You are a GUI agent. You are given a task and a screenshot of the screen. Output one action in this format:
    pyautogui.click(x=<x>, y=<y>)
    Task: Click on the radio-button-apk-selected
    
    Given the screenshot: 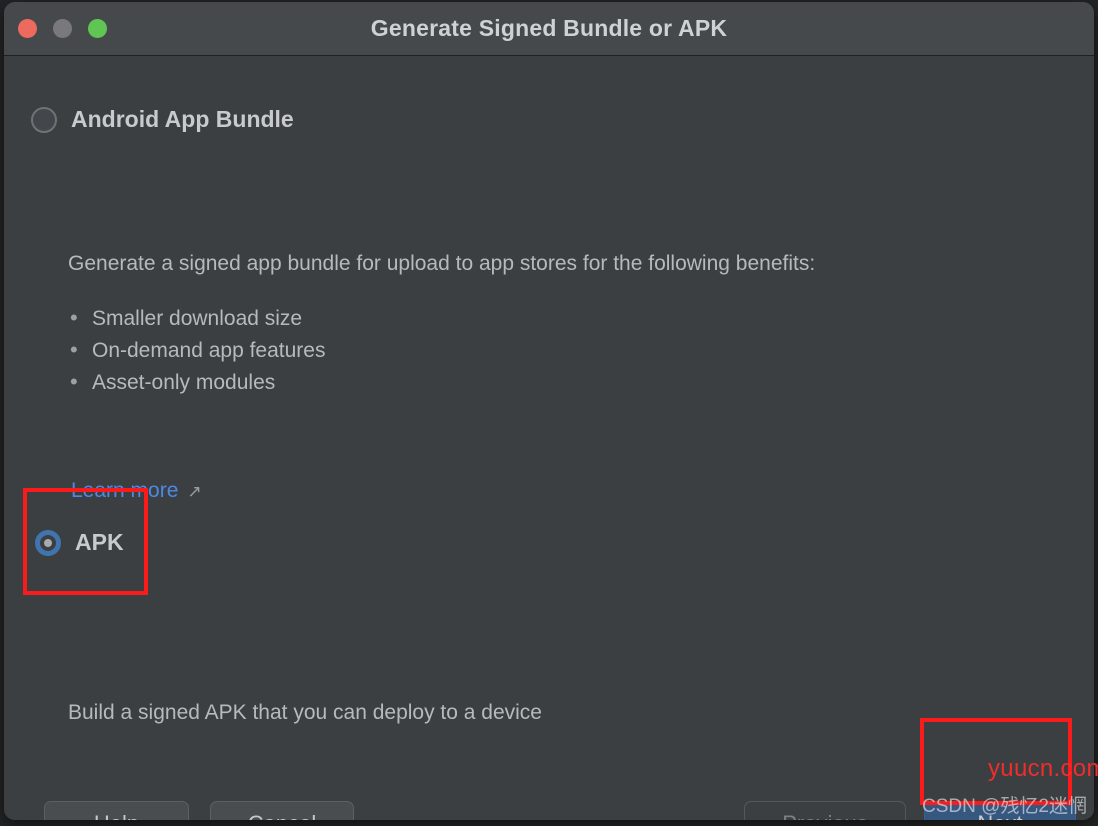 What is the action you would take?
    pyautogui.click(x=48, y=542)
    